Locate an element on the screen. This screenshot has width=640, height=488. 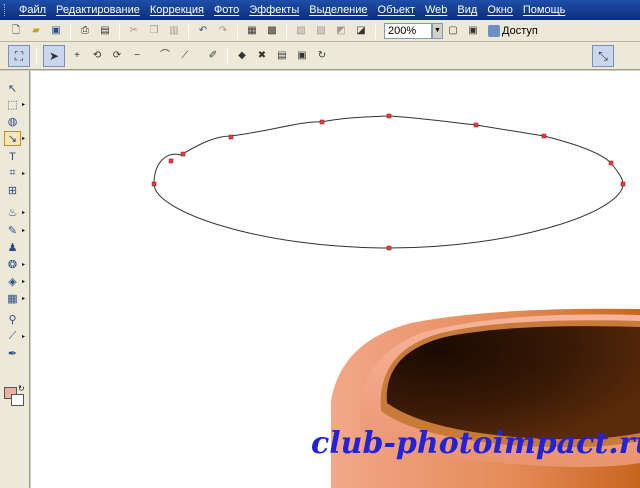
close-path-icon: ✖ is located at coordinates (262, 56).